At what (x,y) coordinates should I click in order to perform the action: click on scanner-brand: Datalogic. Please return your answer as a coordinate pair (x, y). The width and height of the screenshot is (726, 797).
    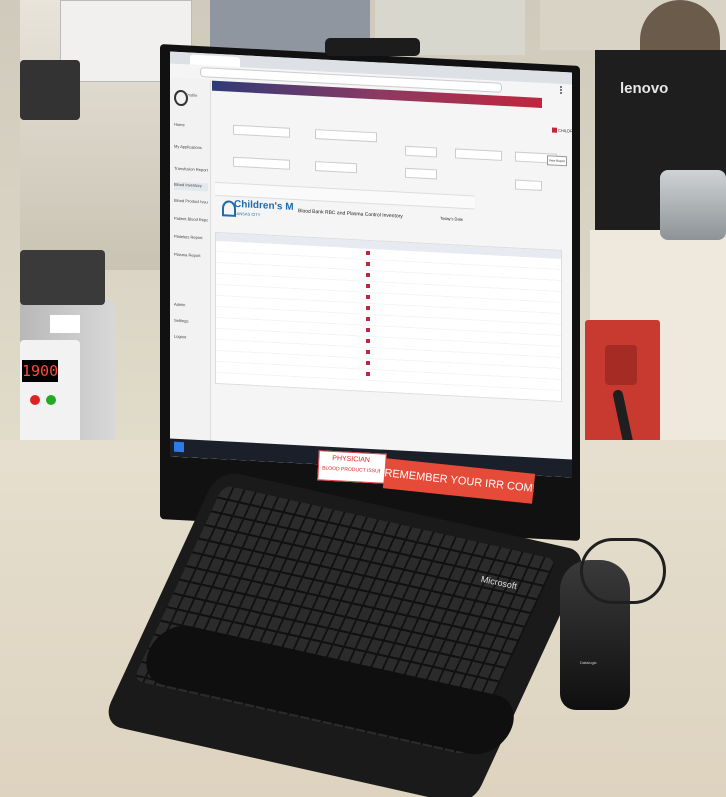
    Looking at the image, I should click on (588, 662).